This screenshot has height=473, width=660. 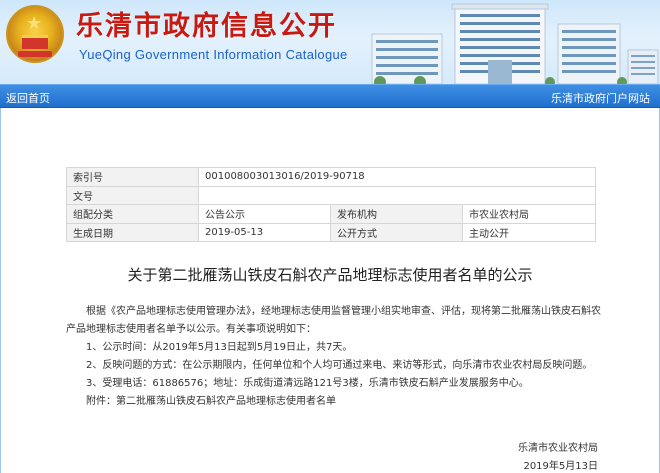 What do you see at coordinates (396, 214) in the screenshot?
I see `publisher-label: 发布机构` at bounding box center [396, 214].